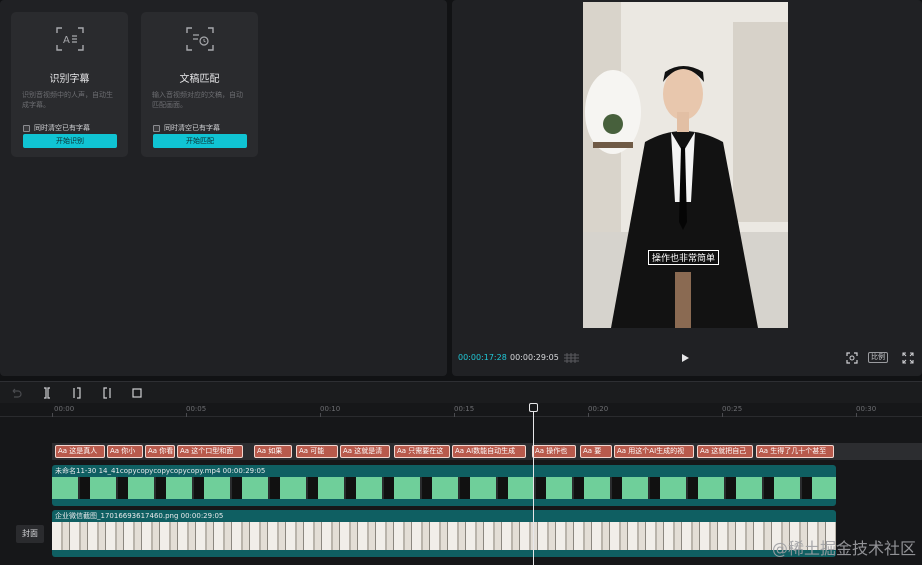 Image resolution: width=922 pixels, height=565 pixels. I want to click on image-thumbnails, so click(444, 536).